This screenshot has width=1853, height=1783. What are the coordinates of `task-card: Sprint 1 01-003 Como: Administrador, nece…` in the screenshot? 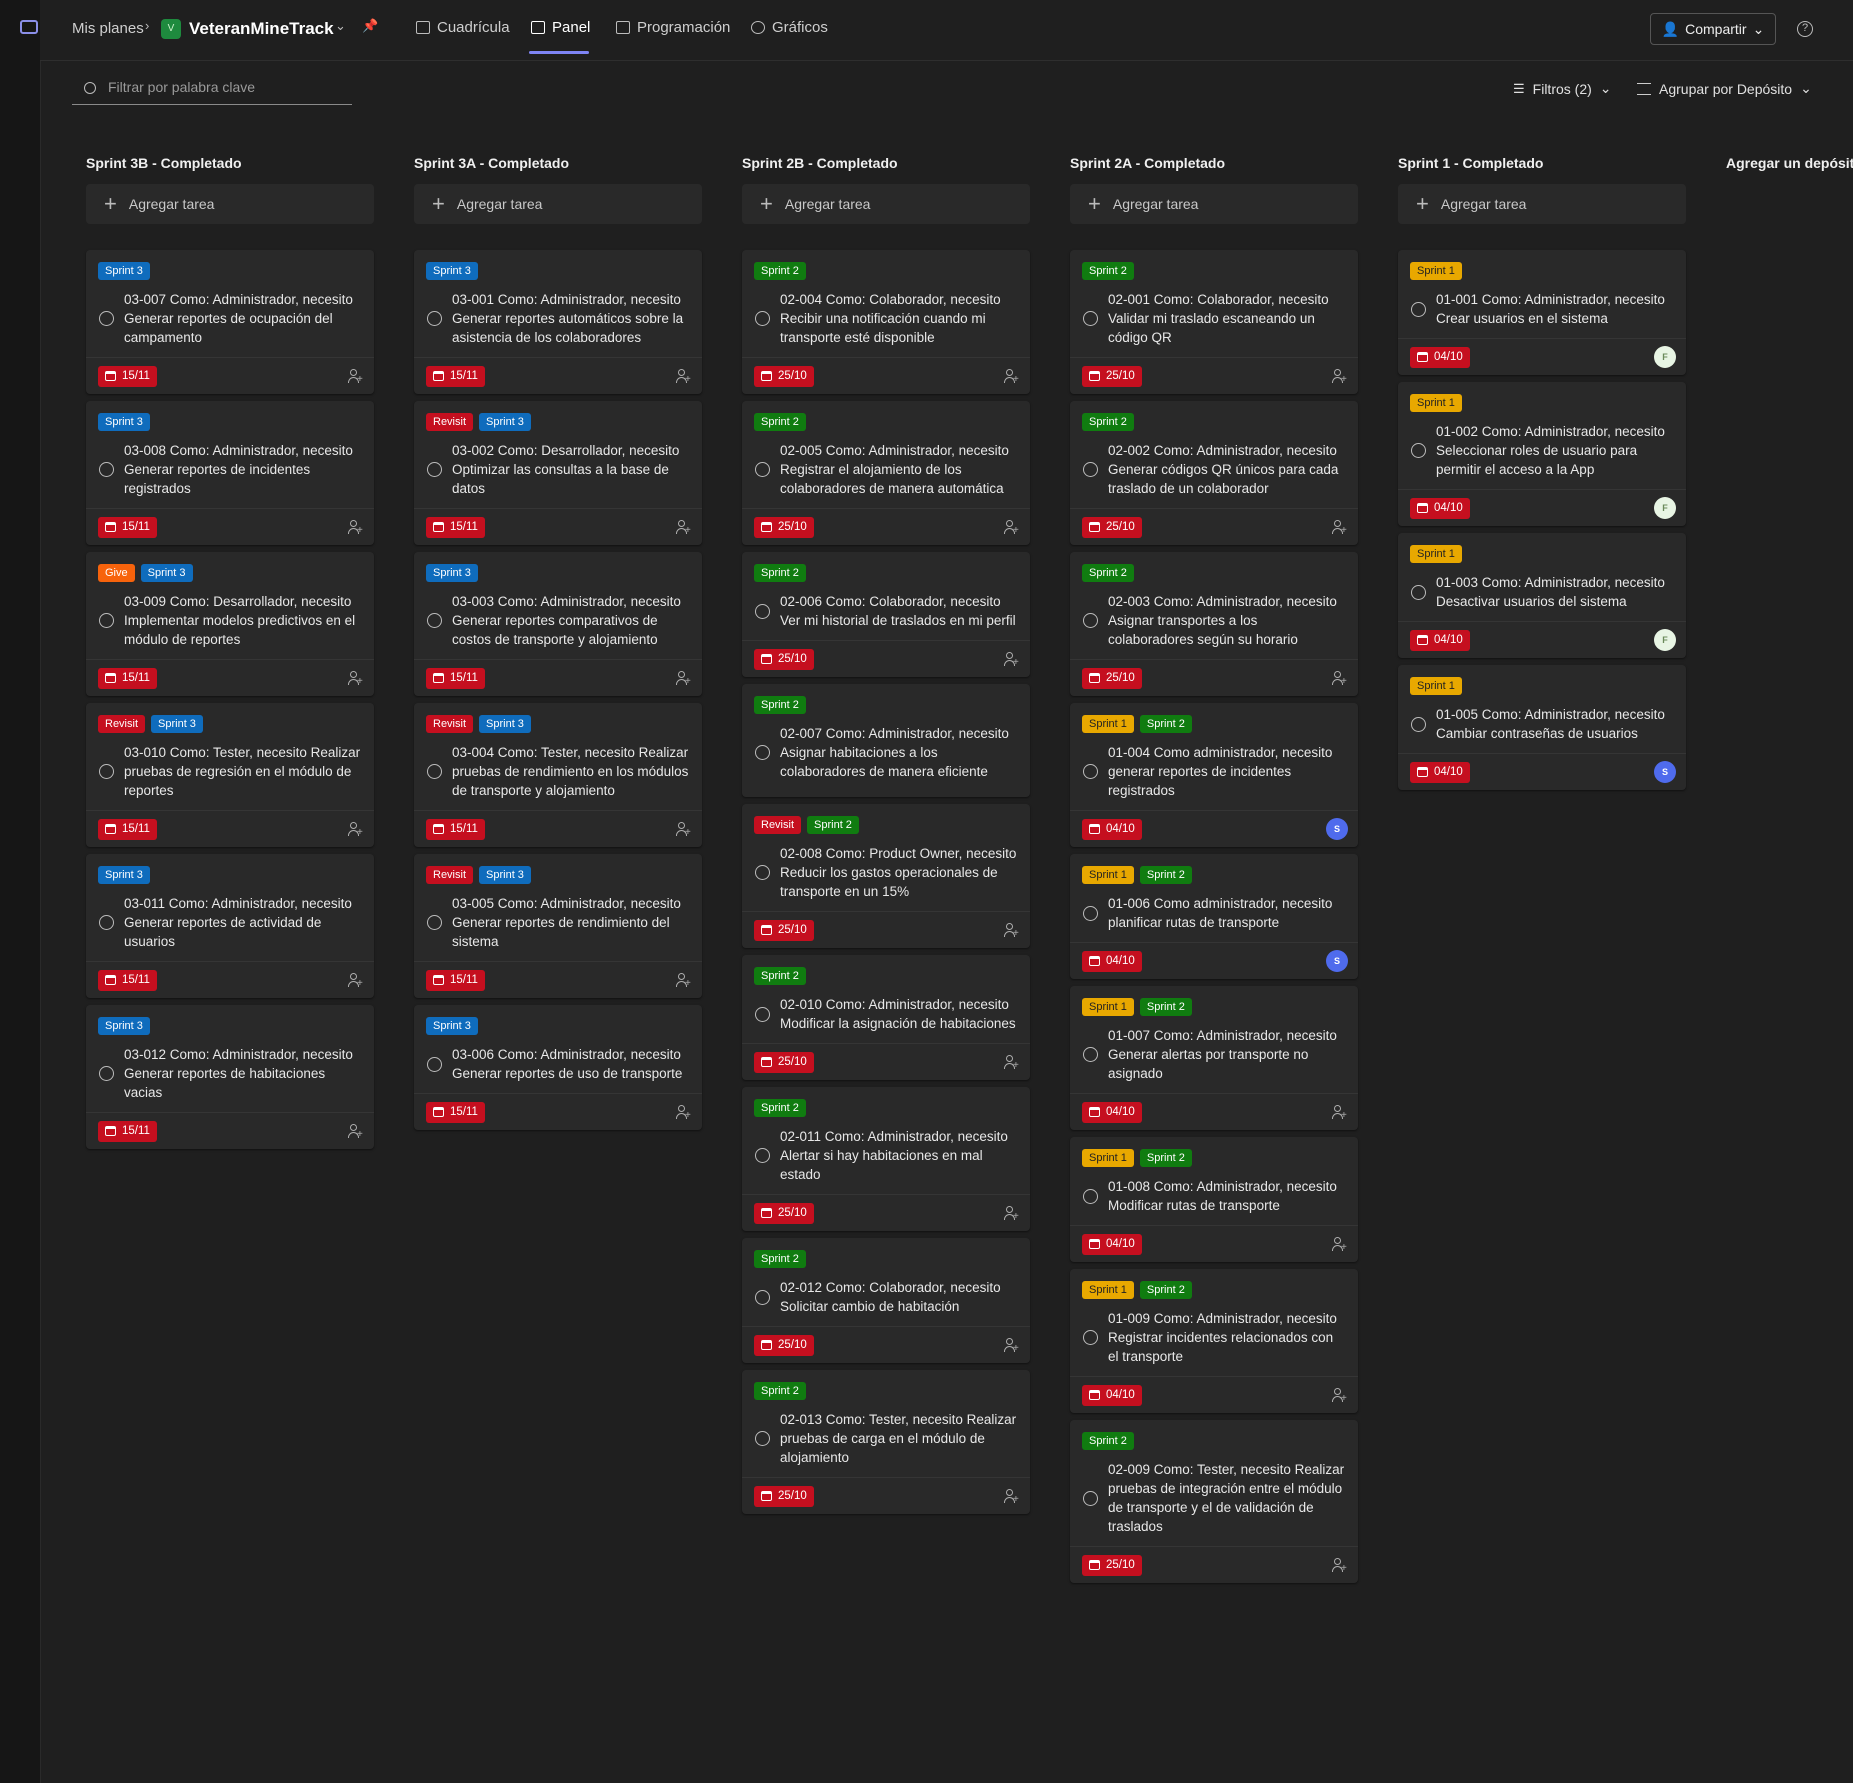 It's located at (1542, 595).